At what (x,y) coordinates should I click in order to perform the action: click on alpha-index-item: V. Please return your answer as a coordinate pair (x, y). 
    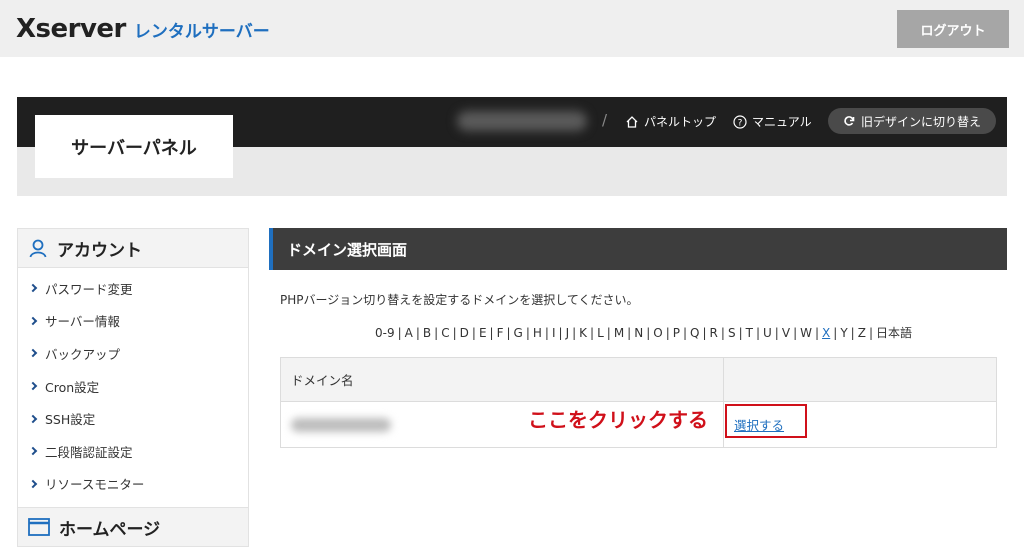
    Looking at the image, I should click on (786, 333).